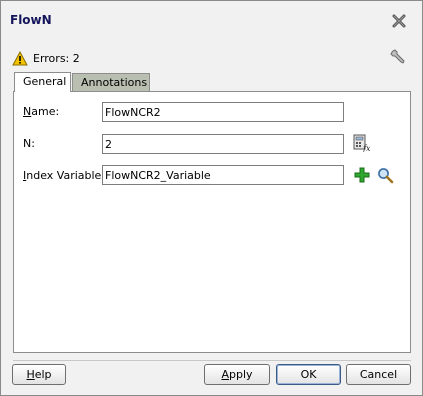 The height and width of the screenshot is (396, 423). I want to click on search-icon, so click(386, 176).